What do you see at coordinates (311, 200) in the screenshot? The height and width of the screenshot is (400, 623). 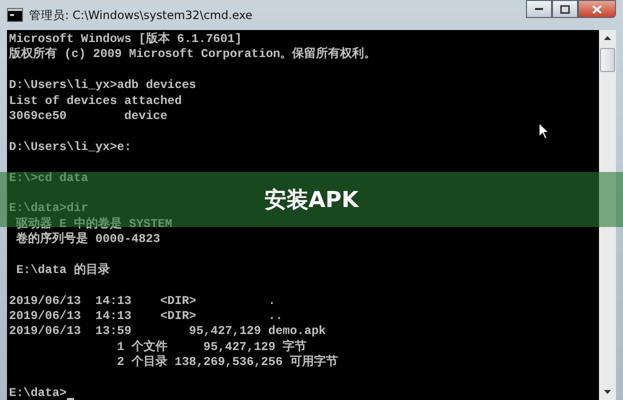 I see `banner-title: 安装APK` at bounding box center [311, 200].